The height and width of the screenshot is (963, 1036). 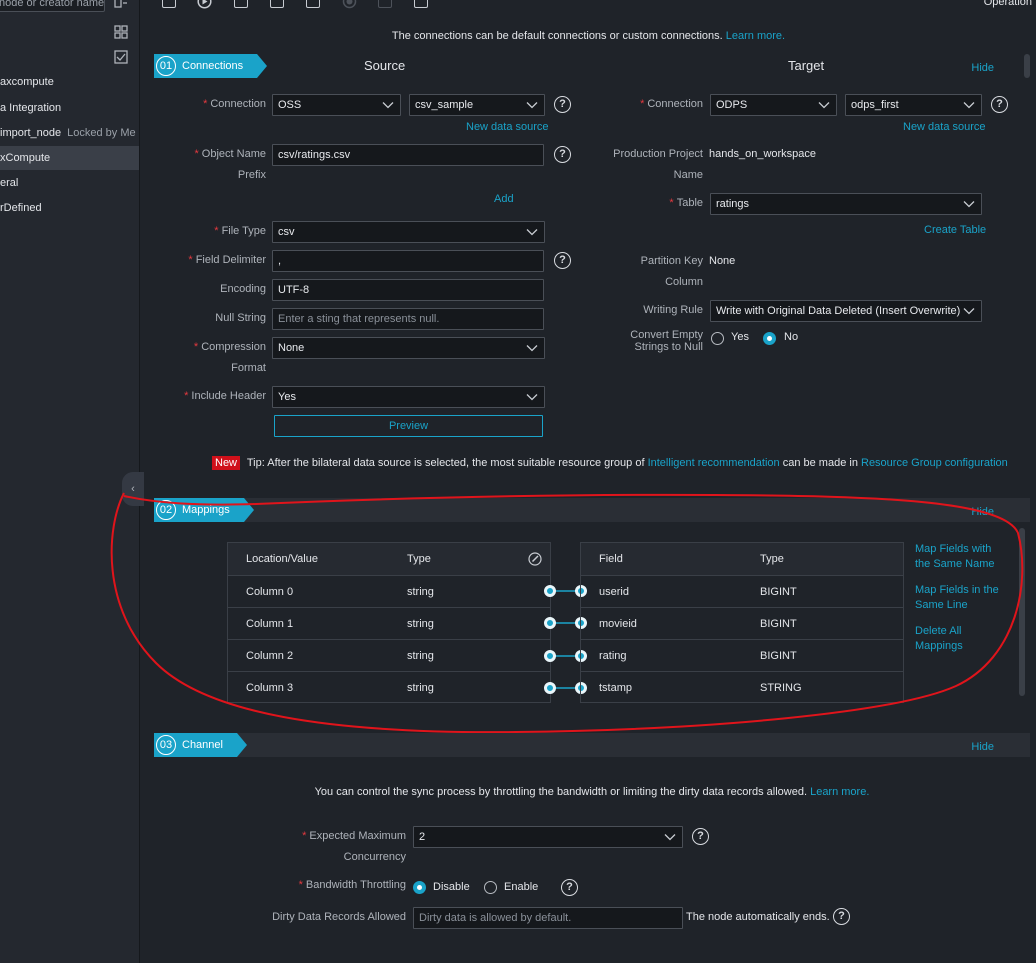 I want to click on table-row: Column 0 string, so click(x=389, y=591).